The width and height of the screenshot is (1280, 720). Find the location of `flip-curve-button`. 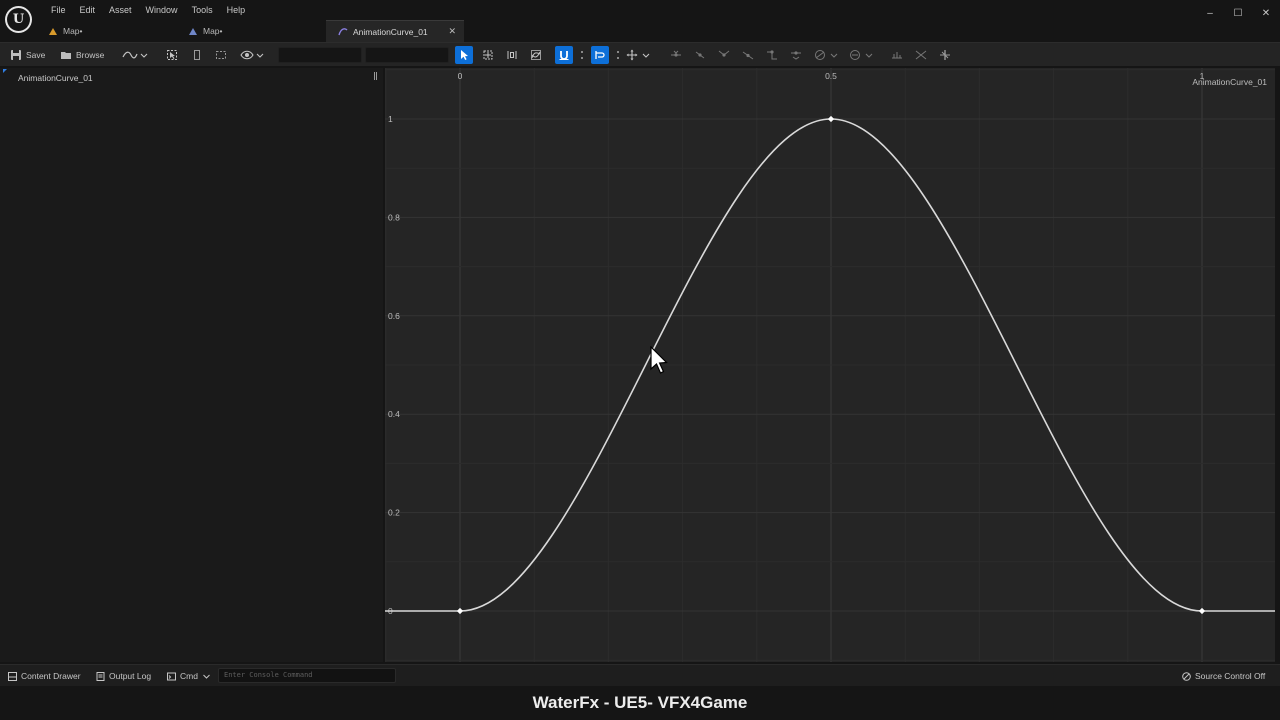

flip-curve-button is located at coordinates (945, 55).